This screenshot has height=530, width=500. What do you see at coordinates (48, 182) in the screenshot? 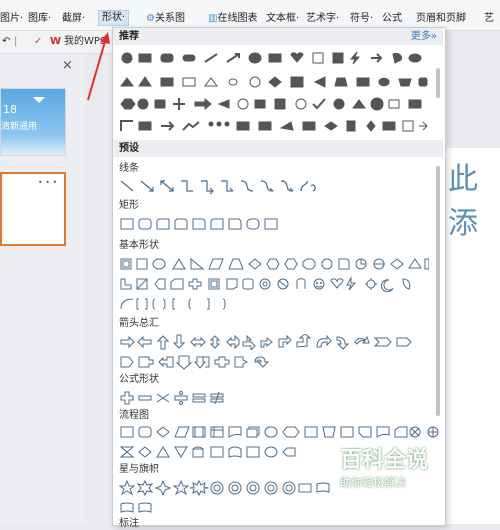
I see `dots-icon: • • •` at bounding box center [48, 182].